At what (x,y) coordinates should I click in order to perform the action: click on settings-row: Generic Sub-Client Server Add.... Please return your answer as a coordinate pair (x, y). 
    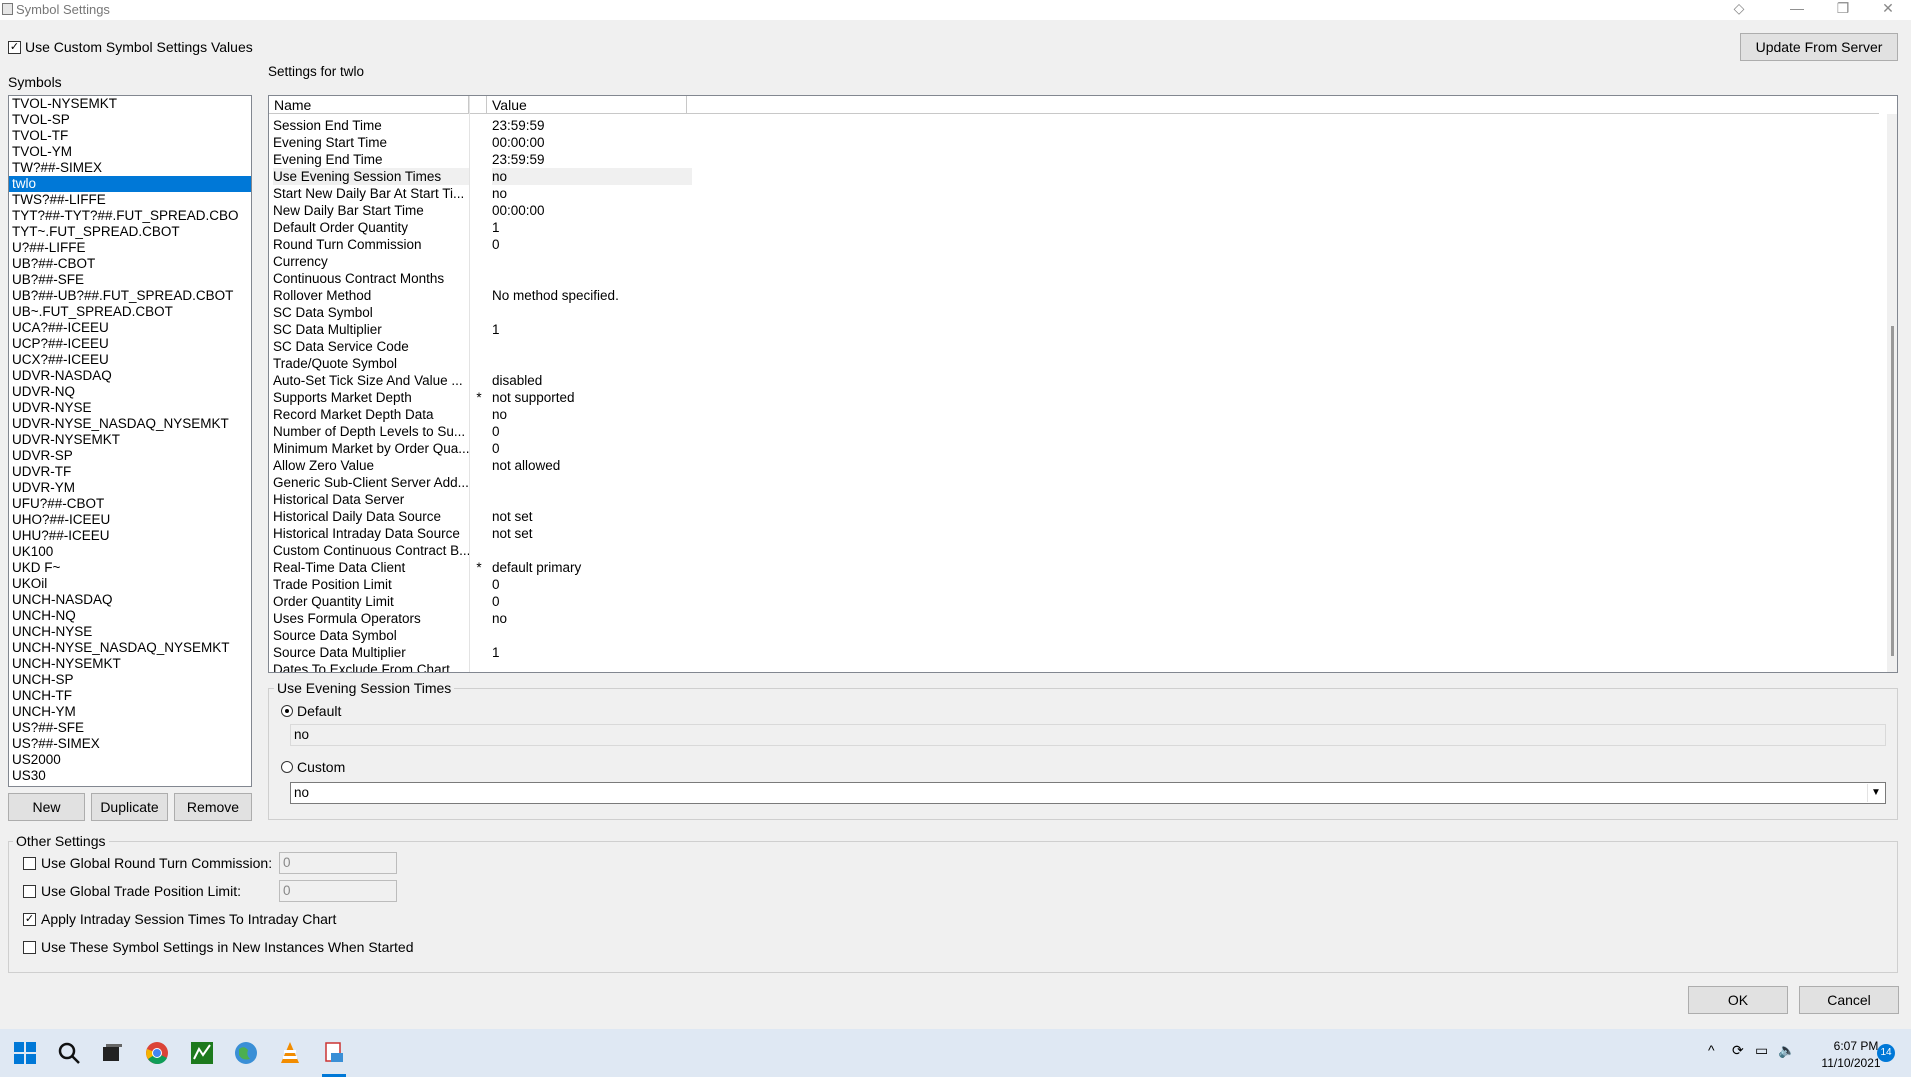
    Looking at the image, I should click on (1074, 482).